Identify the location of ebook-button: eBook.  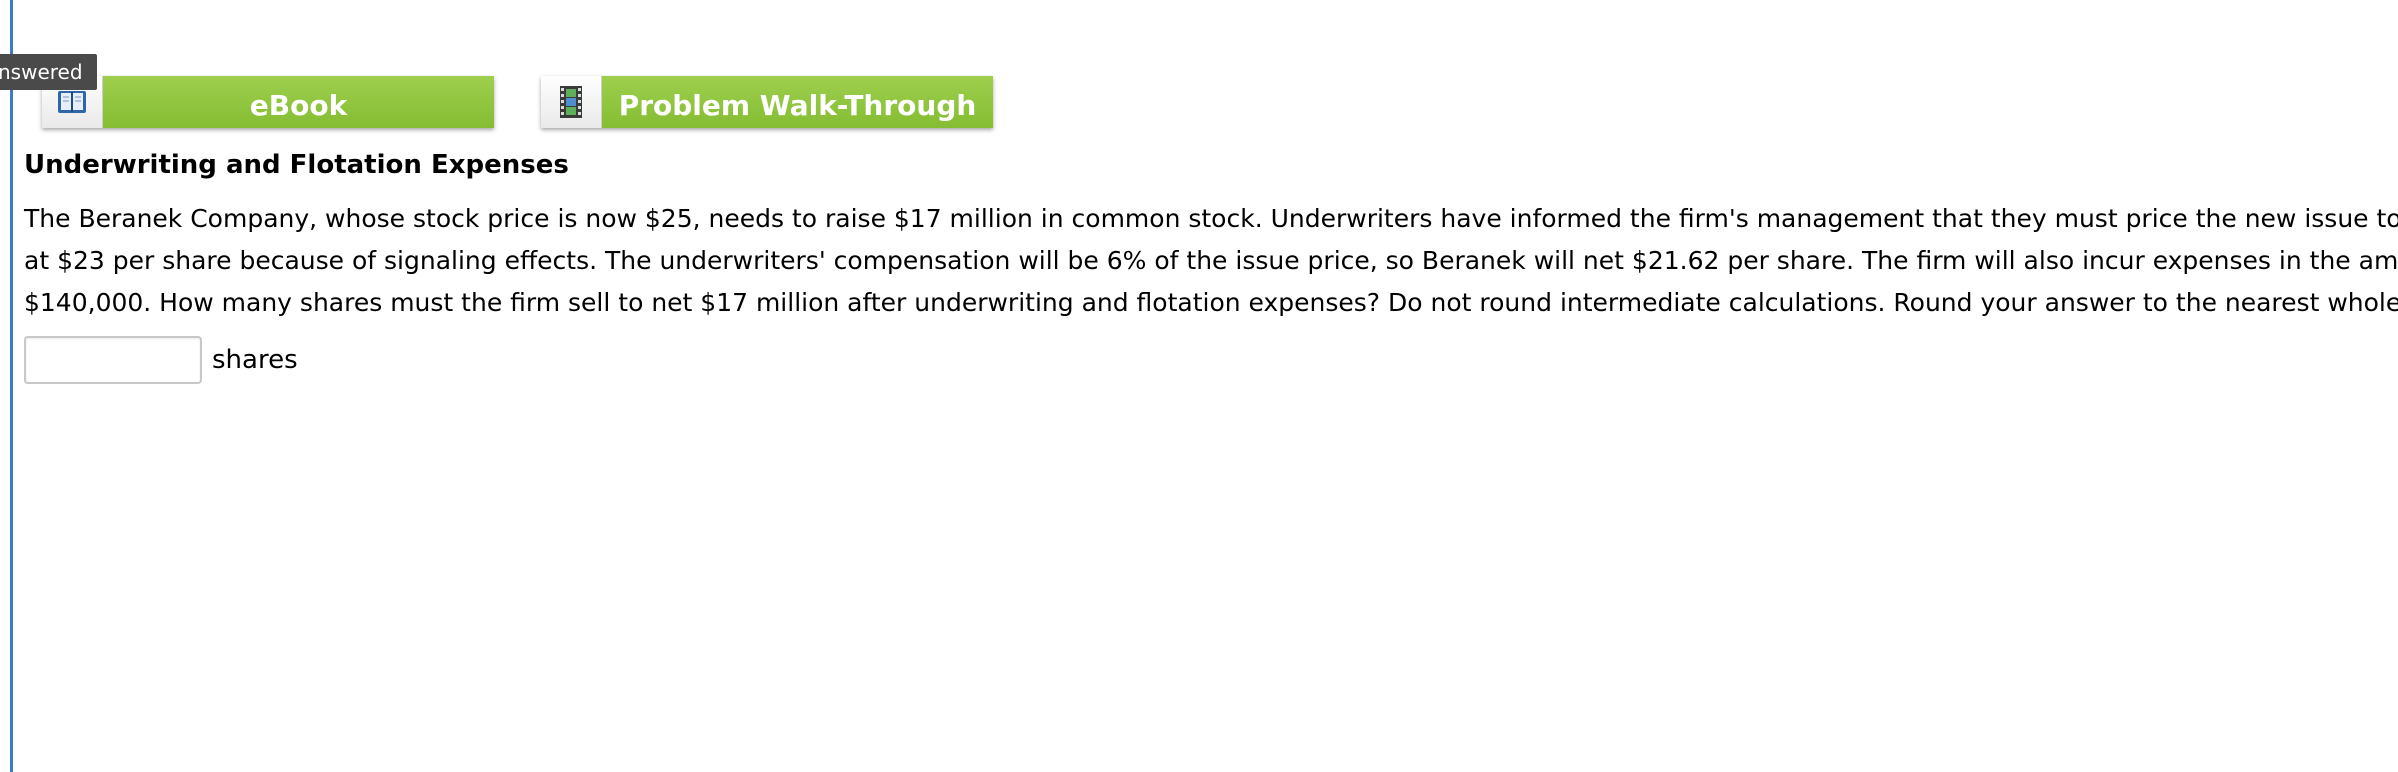
(268, 102).